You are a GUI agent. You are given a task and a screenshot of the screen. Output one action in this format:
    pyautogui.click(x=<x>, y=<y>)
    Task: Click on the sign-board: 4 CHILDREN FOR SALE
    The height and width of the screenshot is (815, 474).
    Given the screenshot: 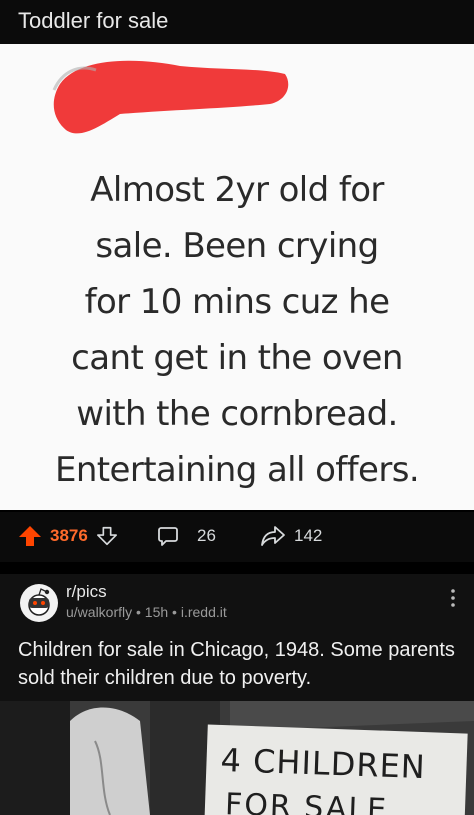 What is the action you would take?
    pyautogui.click(x=336, y=769)
    